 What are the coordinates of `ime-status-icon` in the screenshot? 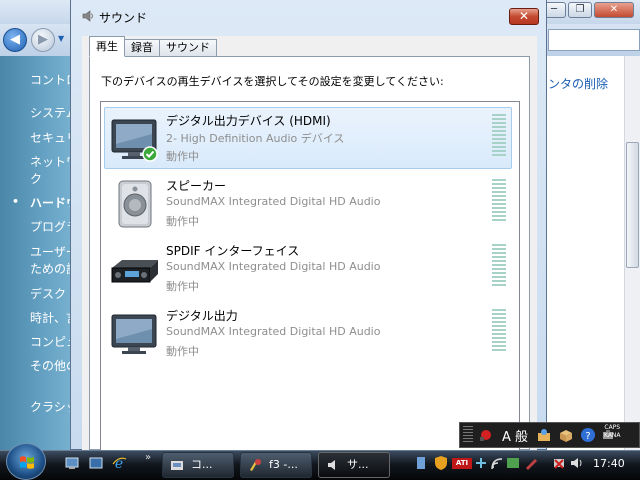 It's located at (486, 435).